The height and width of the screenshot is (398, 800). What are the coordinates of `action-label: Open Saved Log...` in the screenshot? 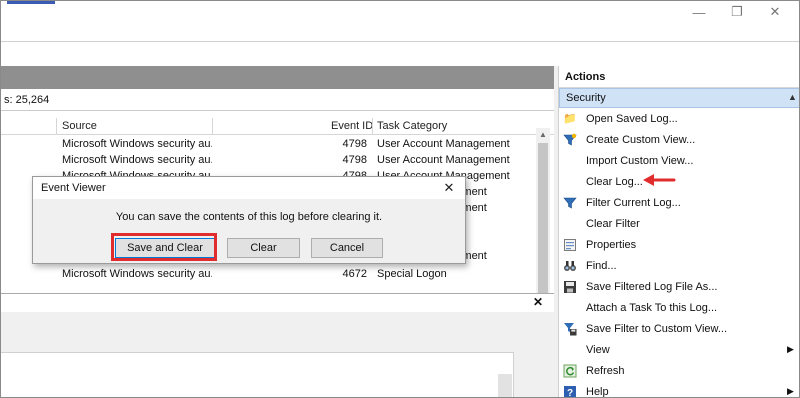 It's located at (632, 119).